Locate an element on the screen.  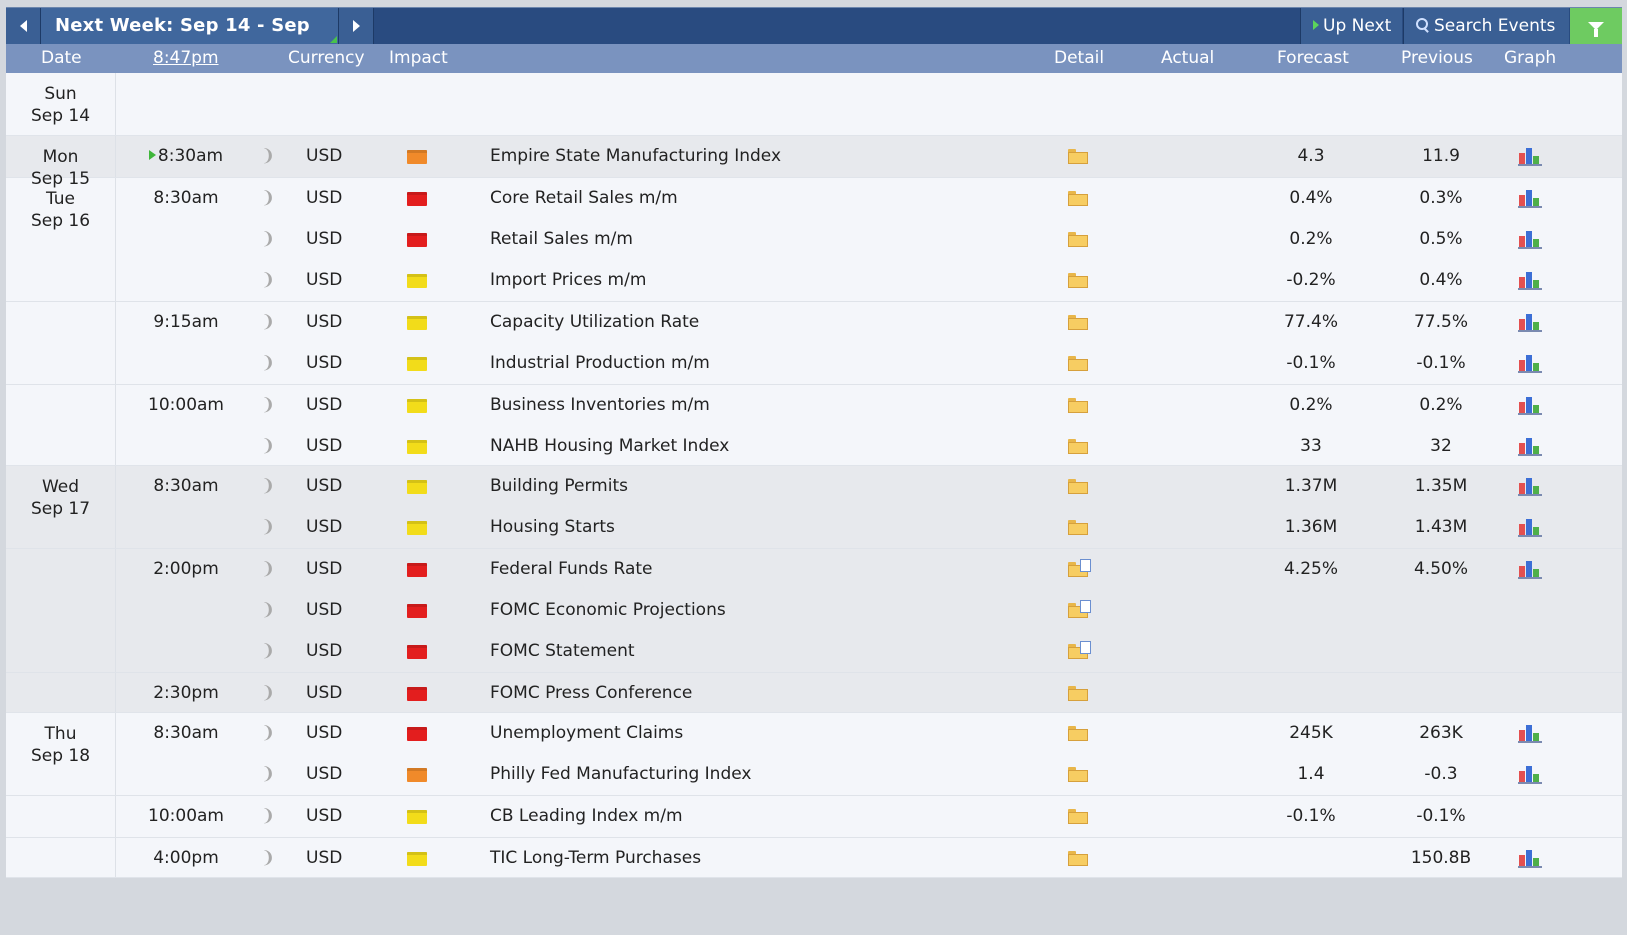
event-row: ❩ USD Retail Sales m/m 0.2% 0.5% is located at coordinates (814, 239).